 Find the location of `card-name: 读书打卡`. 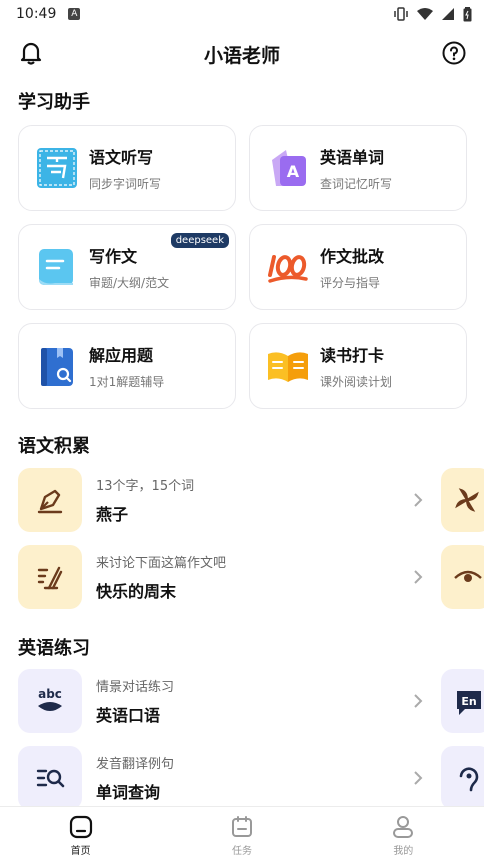

card-name: 读书打卡 is located at coordinates (352, 355).